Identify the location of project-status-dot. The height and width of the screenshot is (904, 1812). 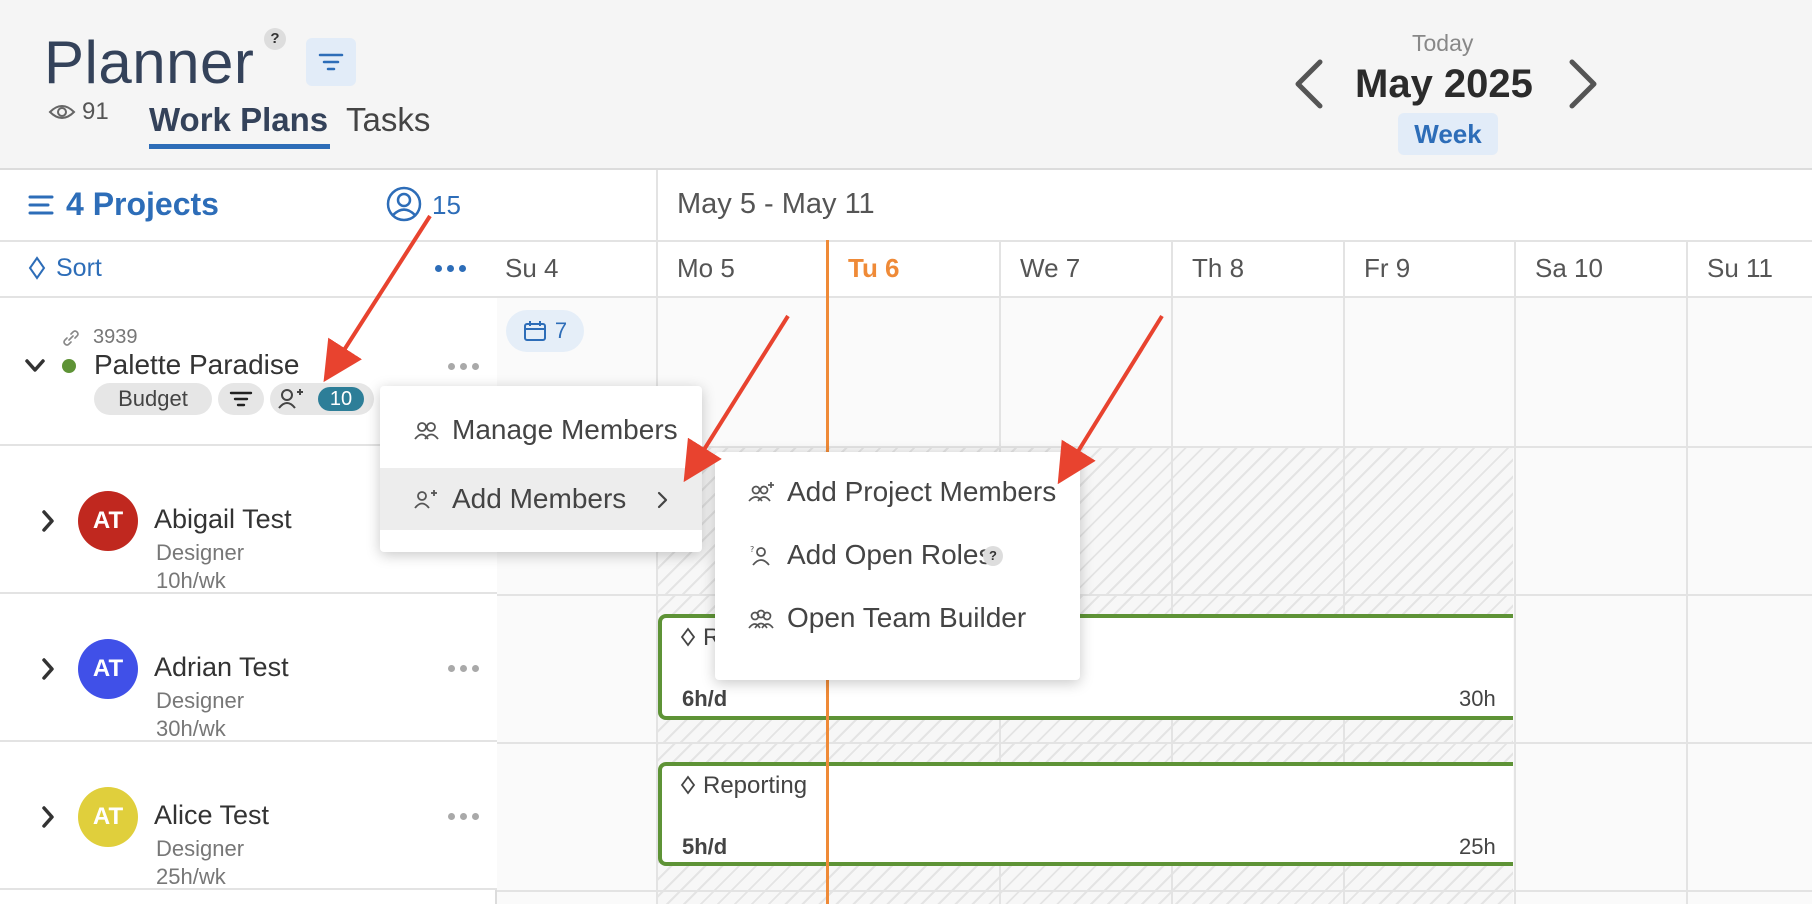
(69, 366).